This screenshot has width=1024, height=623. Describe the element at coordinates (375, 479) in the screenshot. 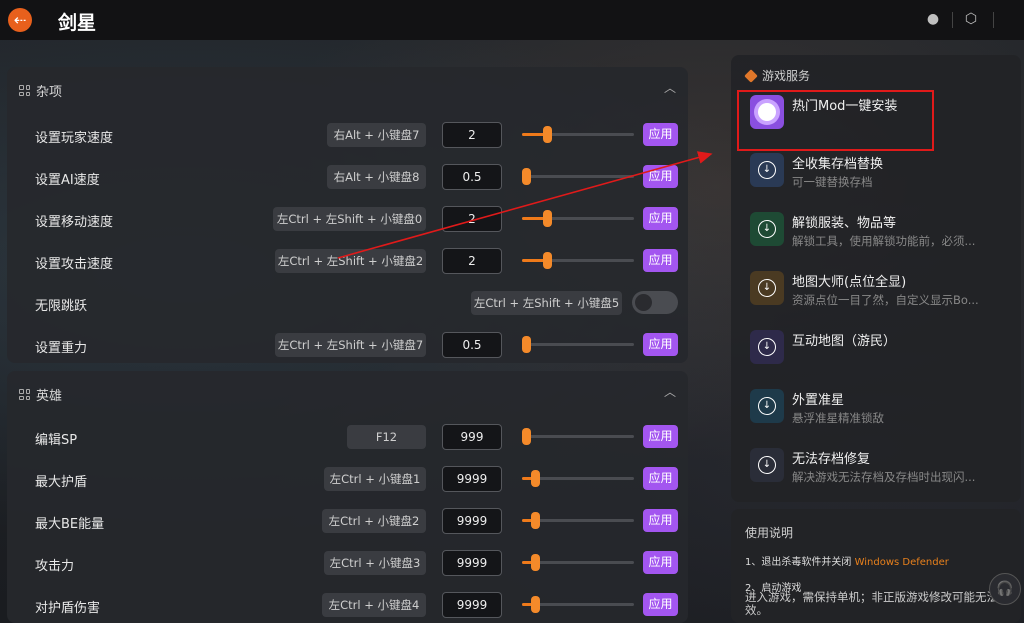

I see `hotkey-button: 左Ctrl + 小键盘1` at that location.